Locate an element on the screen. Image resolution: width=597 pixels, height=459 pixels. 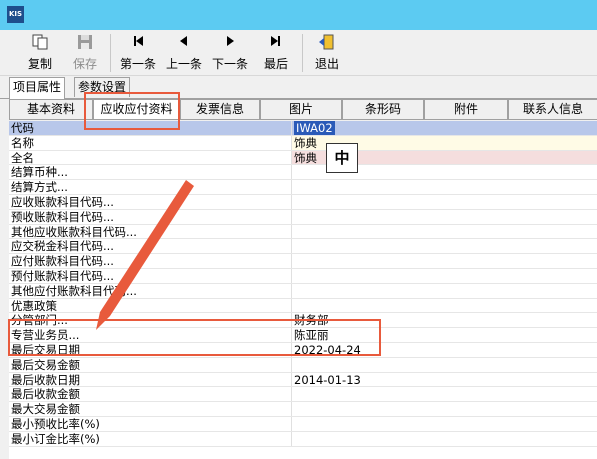
save-button: 保存 is located at coordinates (85, 52).